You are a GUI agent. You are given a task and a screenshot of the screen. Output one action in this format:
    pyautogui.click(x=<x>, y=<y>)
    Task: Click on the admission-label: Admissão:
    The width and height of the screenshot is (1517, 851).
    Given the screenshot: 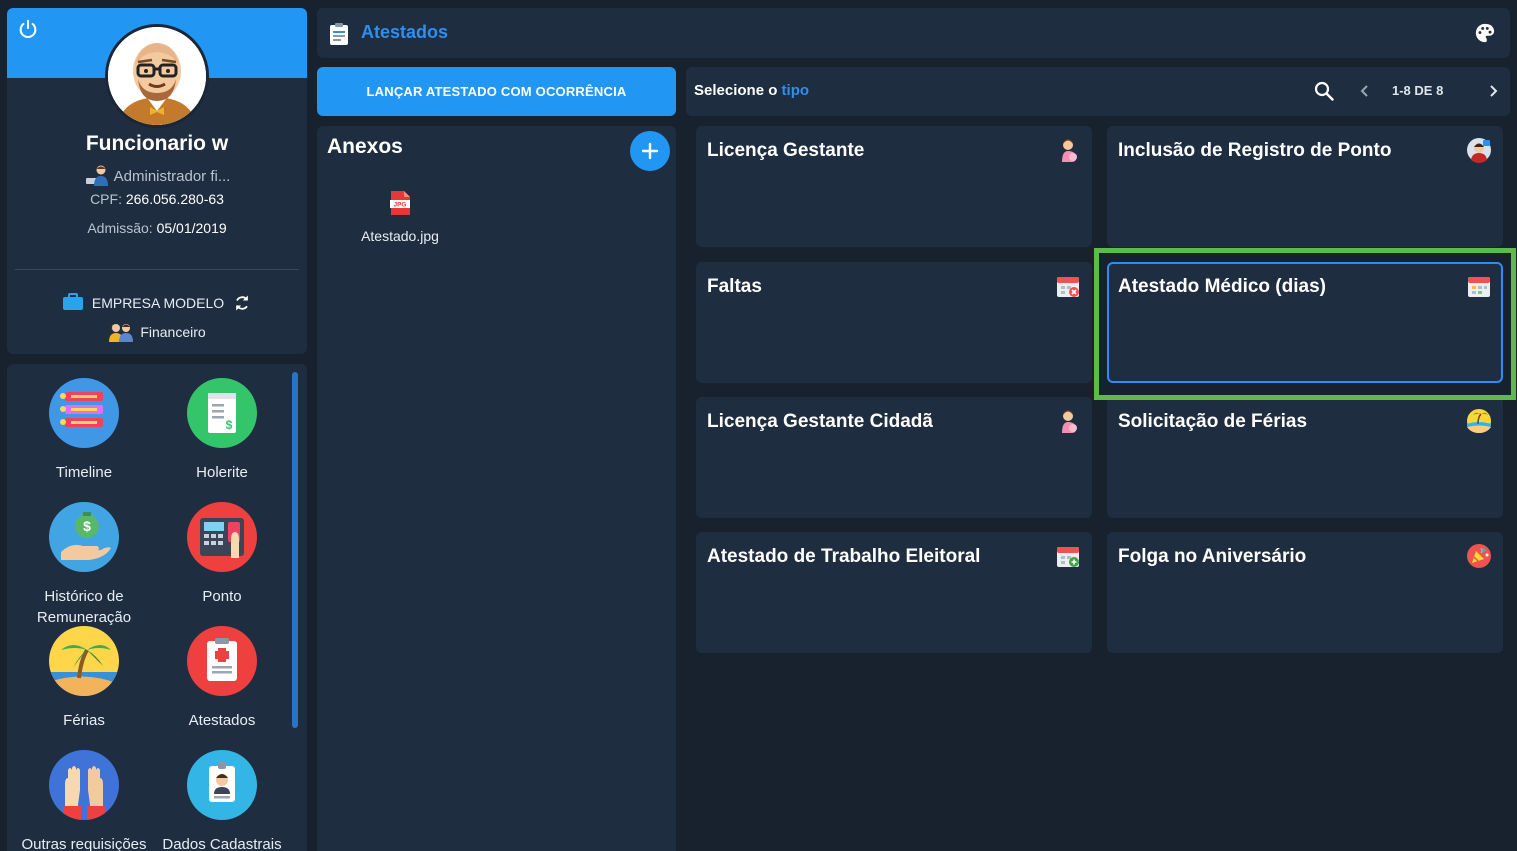 What is the action you would take?
    pyautogui.click(x=120, y=228)
    